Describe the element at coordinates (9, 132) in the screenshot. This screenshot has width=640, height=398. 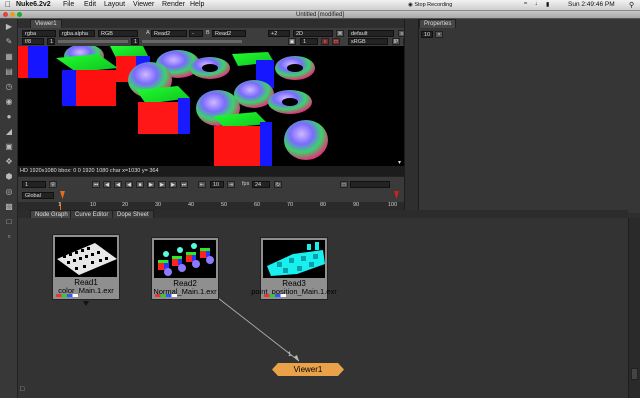
I see `filter-tool-icon: ◢` at that location.